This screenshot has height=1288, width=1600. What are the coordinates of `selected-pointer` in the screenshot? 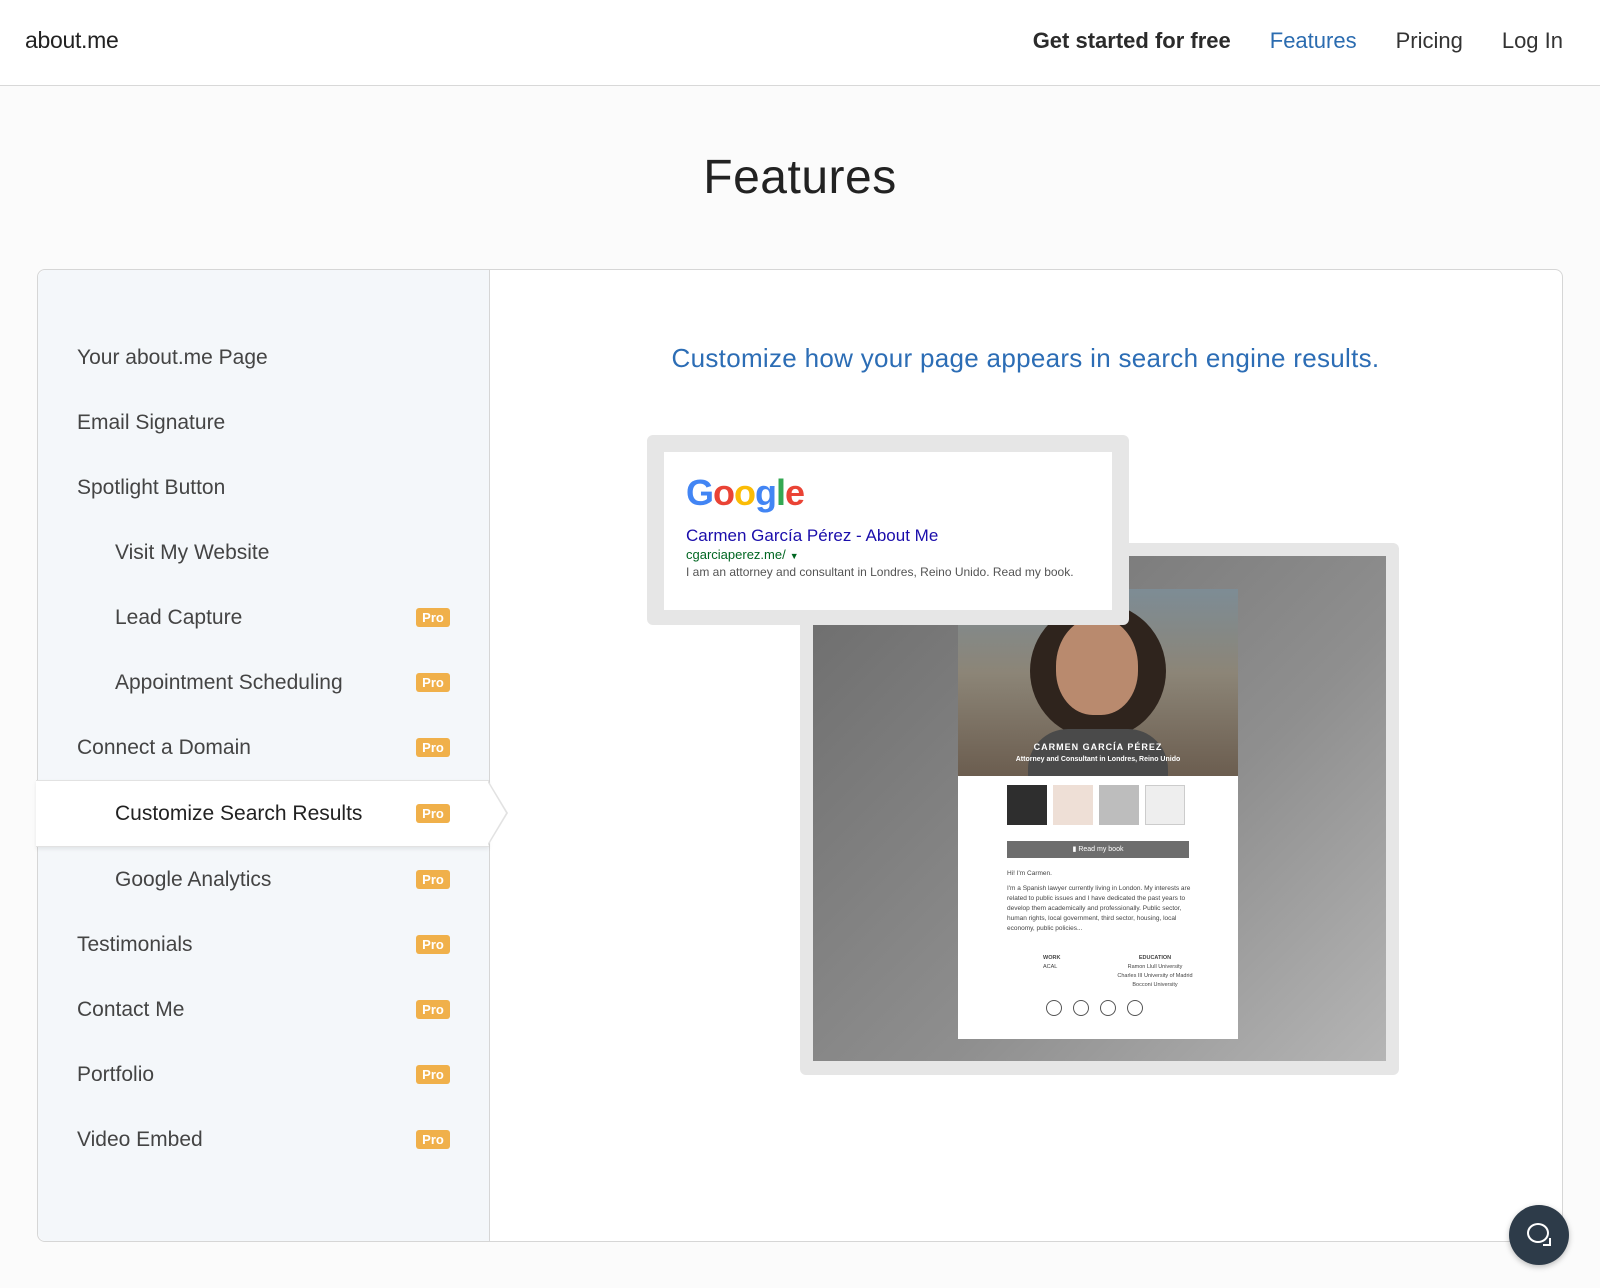 It's located at (496, 813).